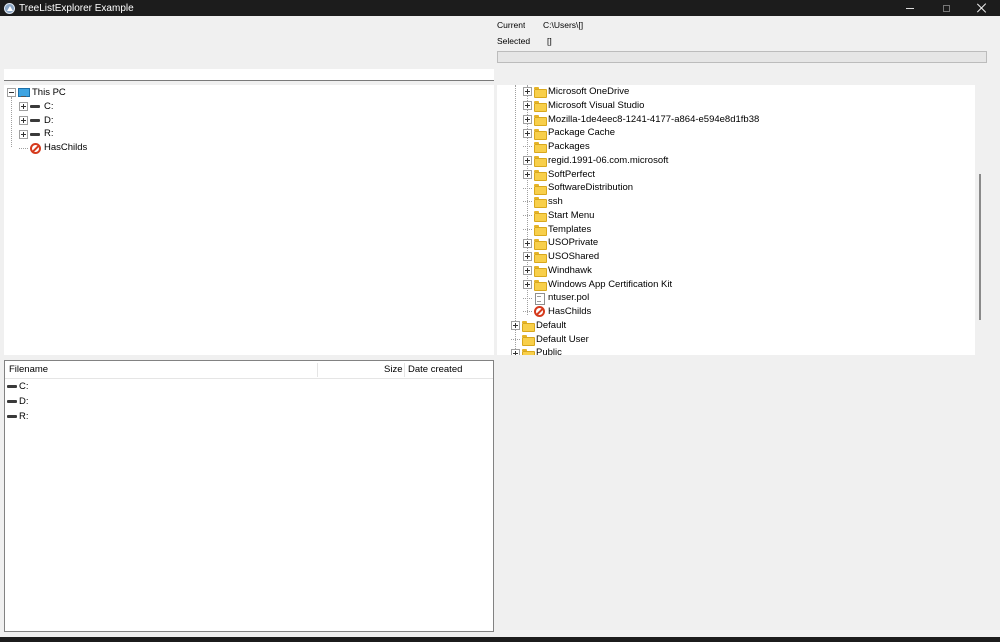 The width and height of the screenshot is (1000, 642). I want to click on tree-item: Windows App Certification Kit, so click(597, 285).